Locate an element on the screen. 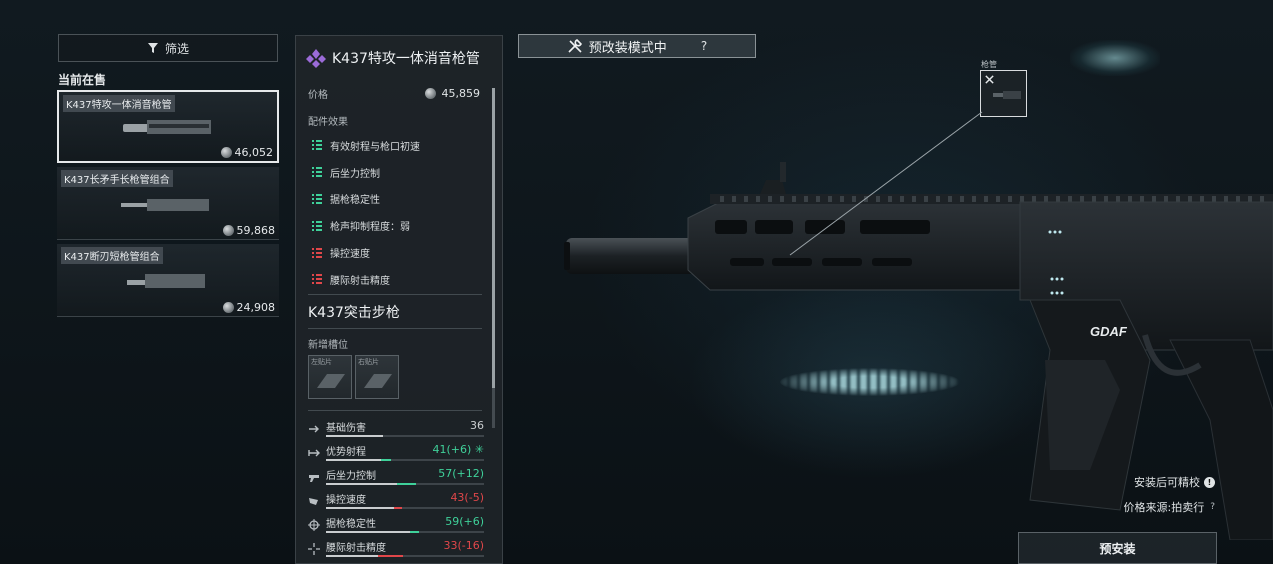 The width and height of the screenshot is (1273, 564). listing-list: K437特攻一体消音枪管 46,052 K437长矛手长枪管组合 59,868 is located at coordinates (168, 205).